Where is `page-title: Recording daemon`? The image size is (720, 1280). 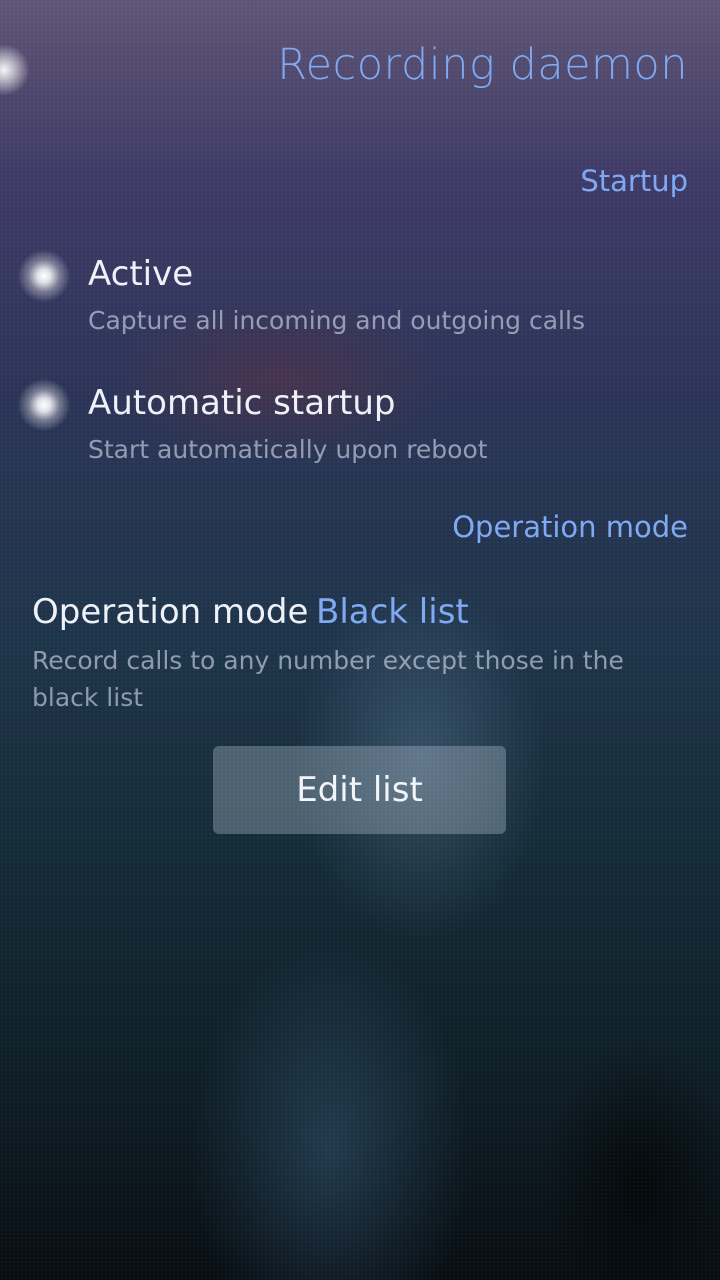 page-title: Recording daemon is located at coordinates (482, 65).